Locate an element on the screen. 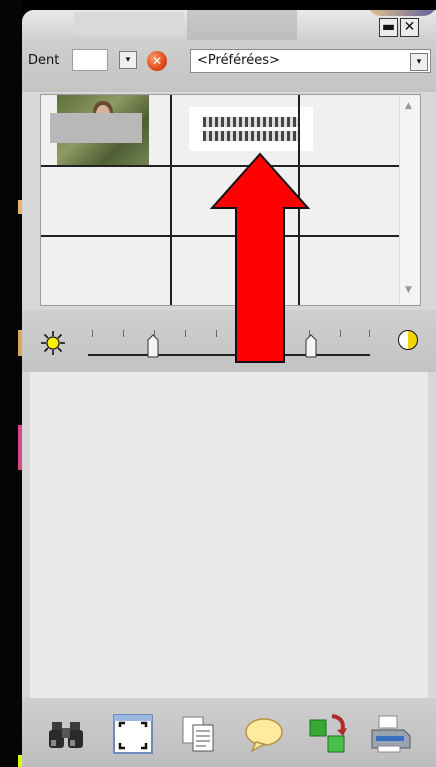 The image size is (436, 767). binoculars-icon is located at coordinates (66, 734).